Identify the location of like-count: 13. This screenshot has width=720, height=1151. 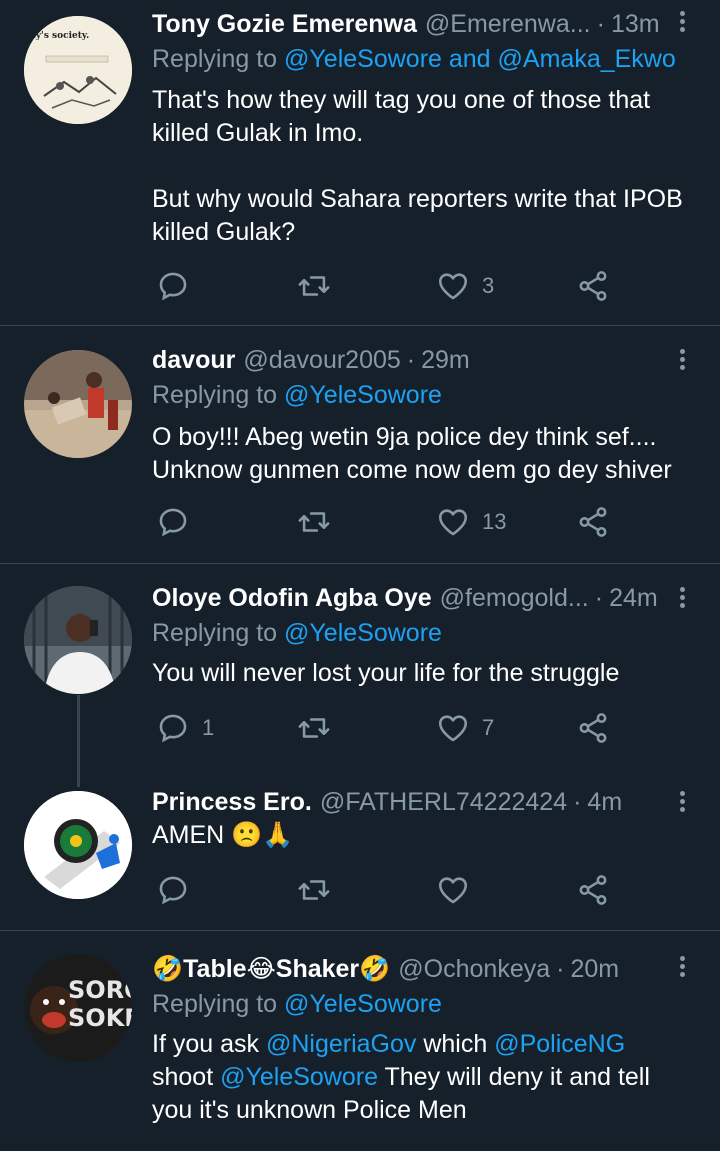
(494, 521).